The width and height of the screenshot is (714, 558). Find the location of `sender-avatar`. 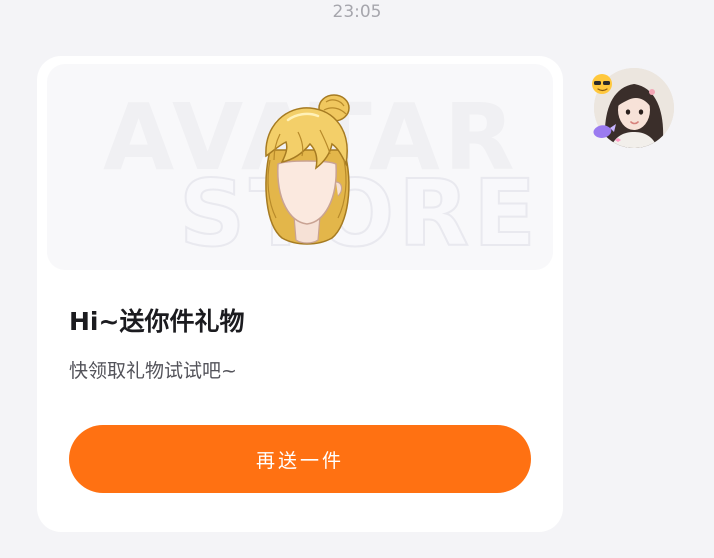

sender-avatar is located at coordinates (632, 108).